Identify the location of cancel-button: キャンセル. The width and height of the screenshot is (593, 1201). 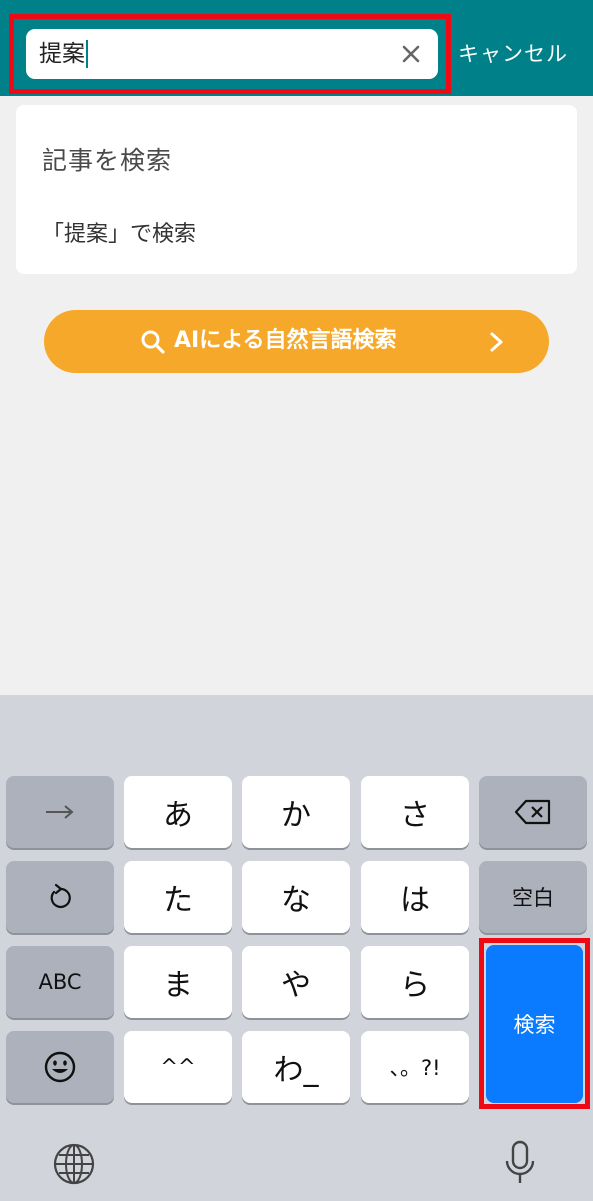
(513, 54).